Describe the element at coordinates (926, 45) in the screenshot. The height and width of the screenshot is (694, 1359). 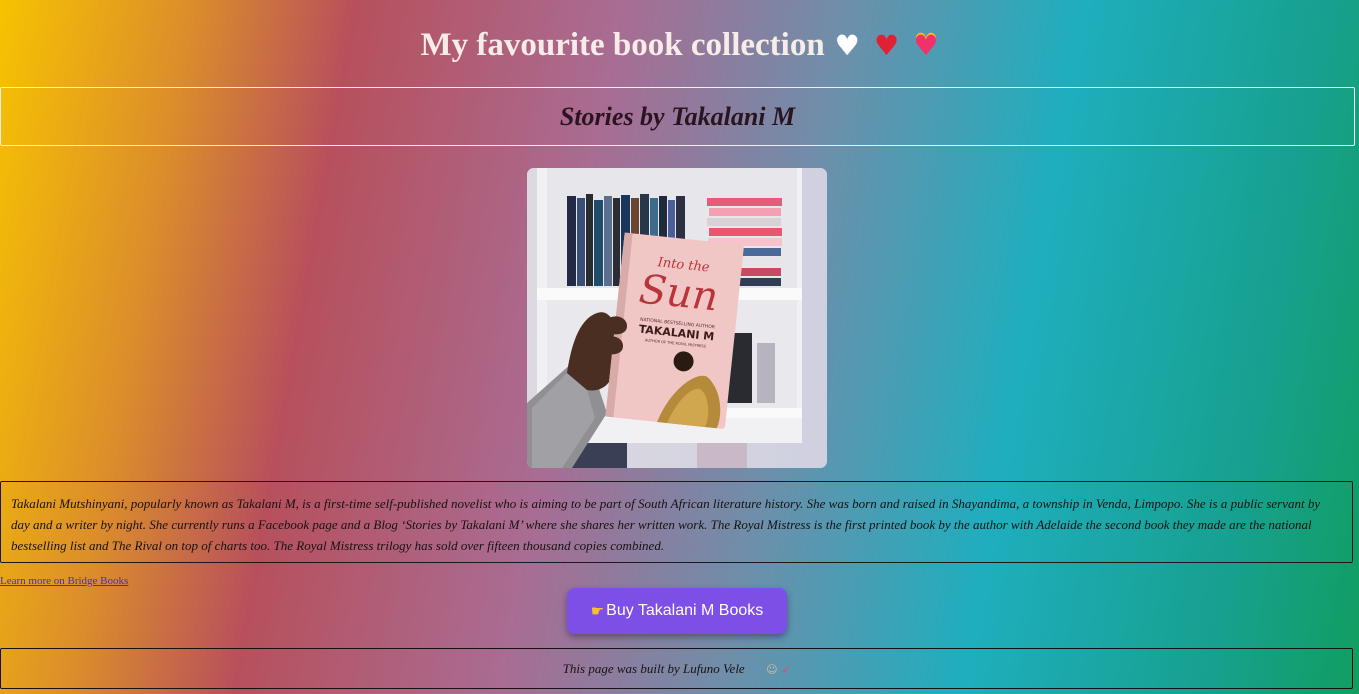
I see `heart-on-fire-icon: ♥` at that location.